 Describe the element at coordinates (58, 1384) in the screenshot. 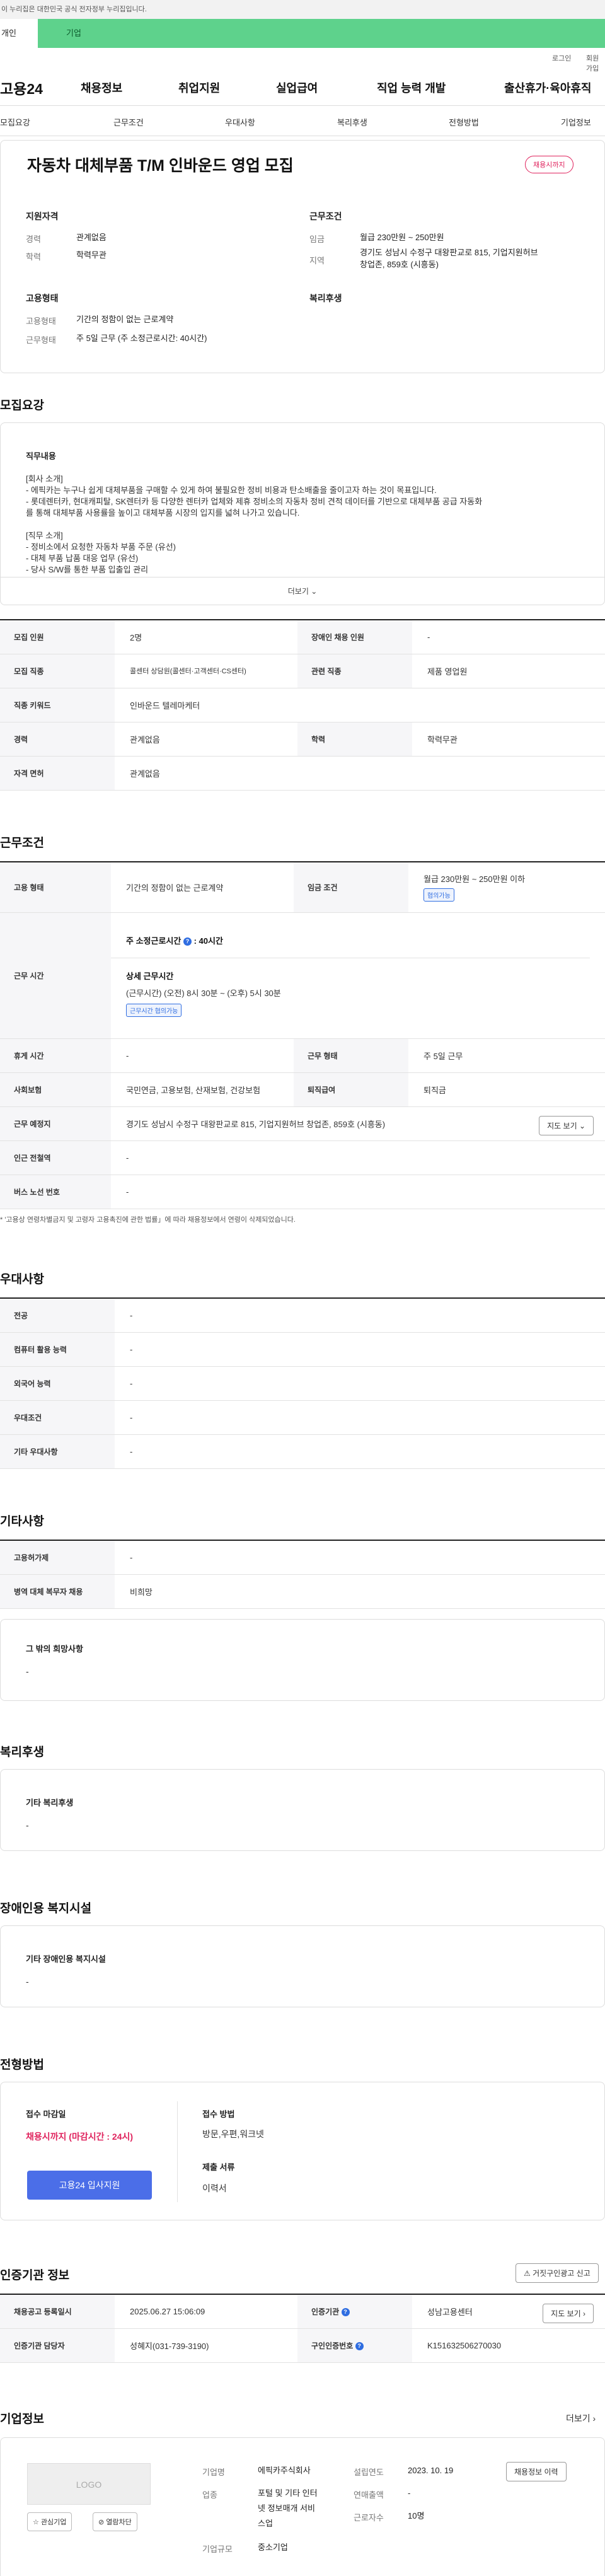

I see `cell: 외국어 능력` at that location.